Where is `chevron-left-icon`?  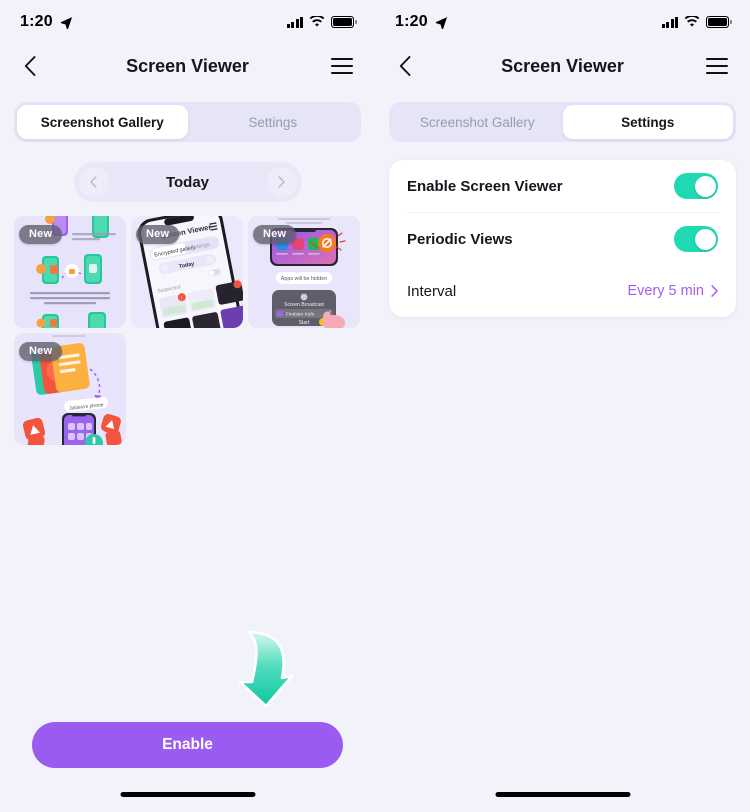
chevron-left-icon is located at coordinates (93, 182).